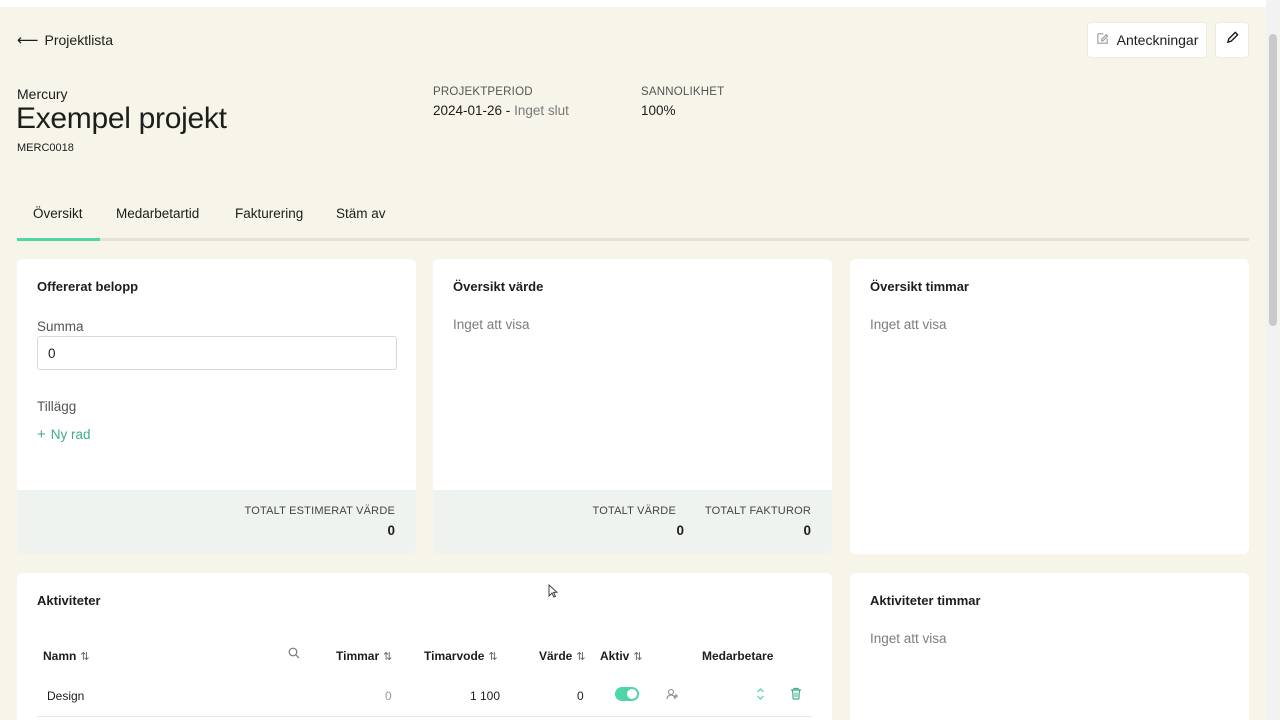 The image size is (1280, 720). Describe the element at coordinates (58, 213) in the screenshot. I see `tab-overview: Översikt` at that location.